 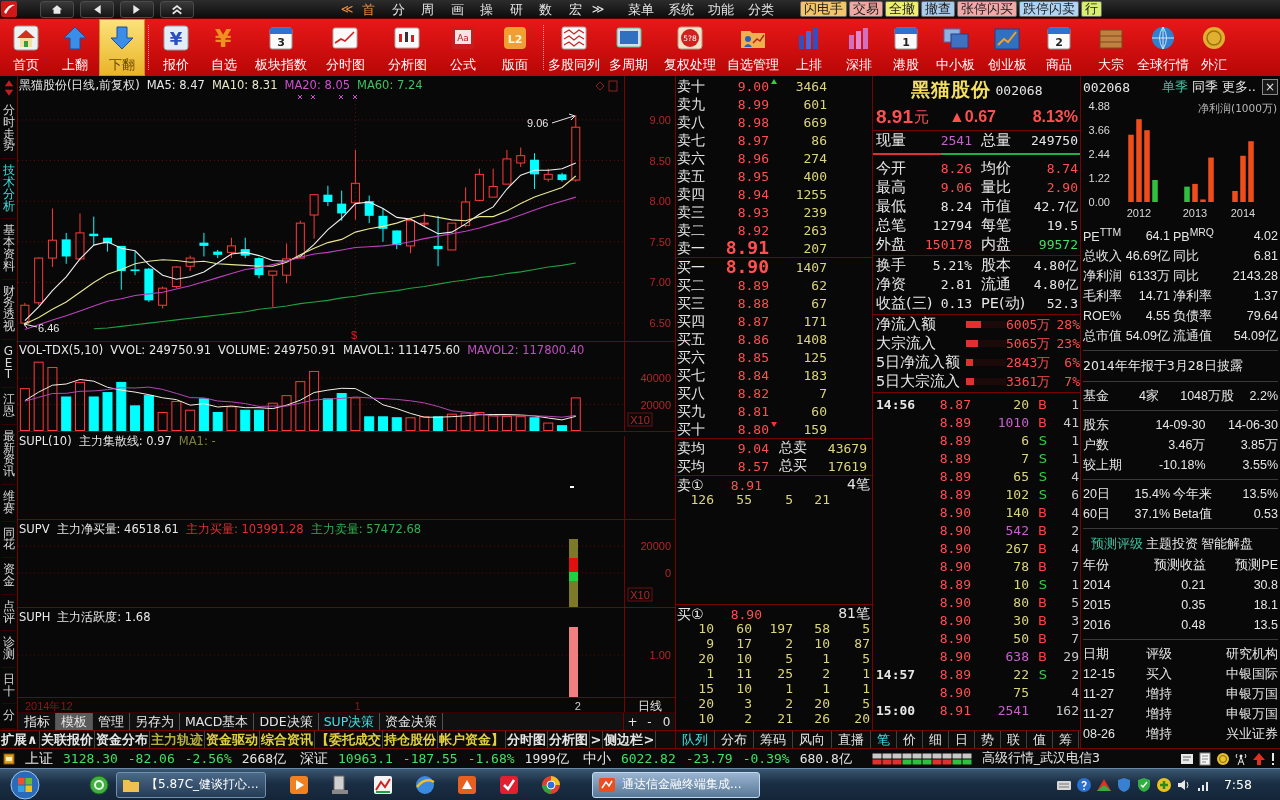 What do you see at coordinates (369, 9) in the screenshot?
I see `menu-tab: 首` at bounding box center [369, 9].